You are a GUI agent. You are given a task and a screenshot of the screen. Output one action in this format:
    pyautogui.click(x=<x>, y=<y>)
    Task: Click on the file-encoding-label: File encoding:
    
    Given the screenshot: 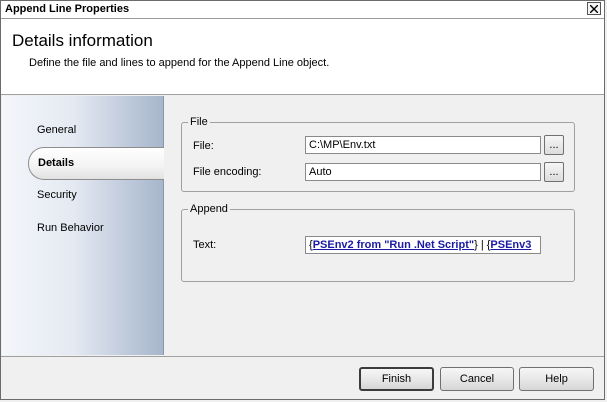 What is the action you would take?
    pyautogui.click(x=227, y=172)
    